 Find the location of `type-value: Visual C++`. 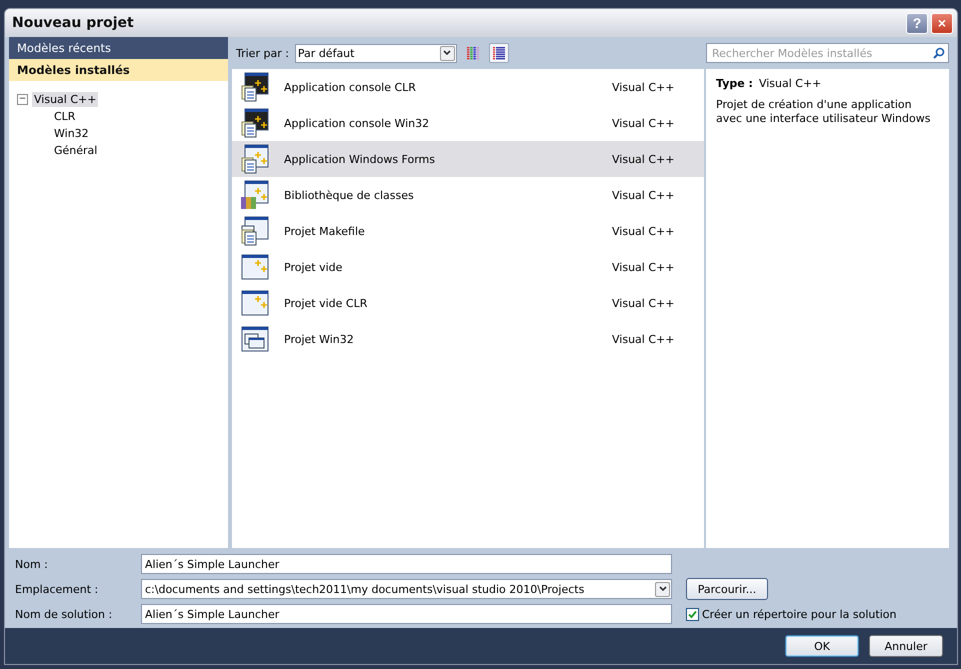

type-value: Visual C++ is located at coordinates (790, 83).